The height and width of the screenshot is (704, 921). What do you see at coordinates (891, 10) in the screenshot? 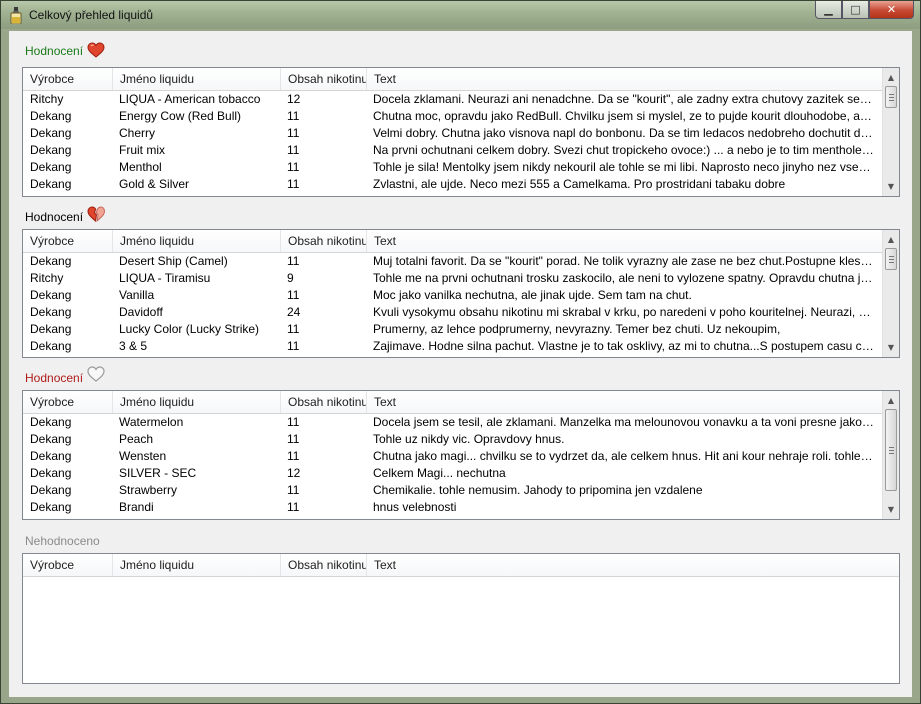
I see `close-button: ✕` at bounding box center [891, 10].